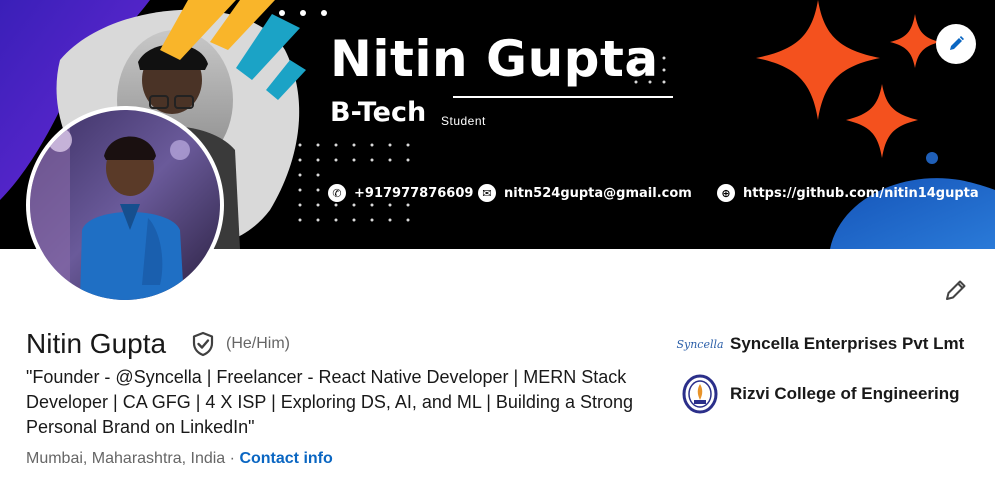 This screenshot has height=479, width=995. I want to click on rizvi-college-logo, so click(700, 394).